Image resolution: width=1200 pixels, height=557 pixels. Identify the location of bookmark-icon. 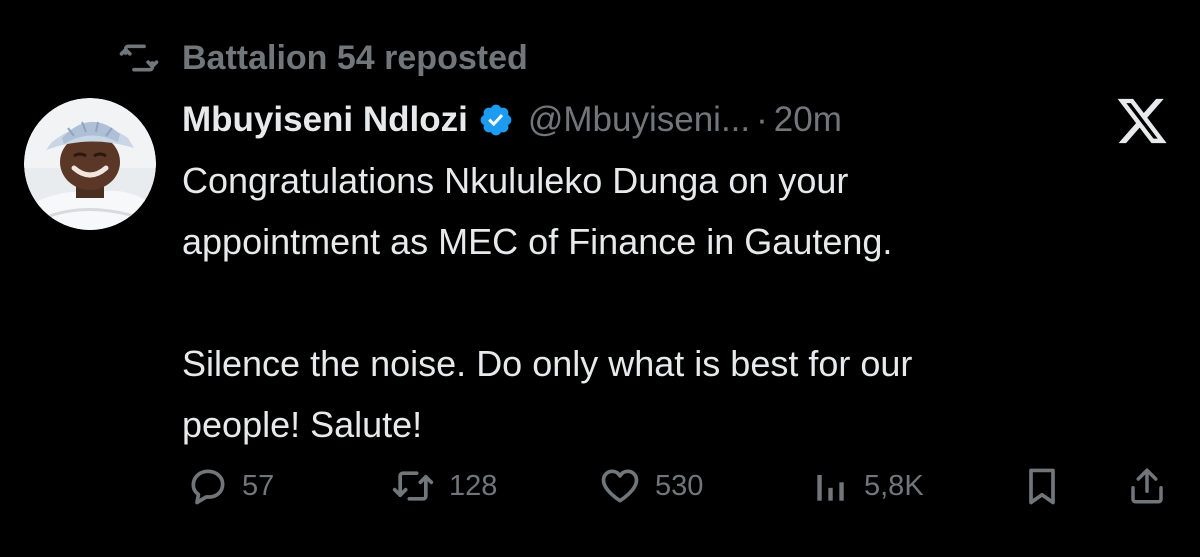
(1042, 486).